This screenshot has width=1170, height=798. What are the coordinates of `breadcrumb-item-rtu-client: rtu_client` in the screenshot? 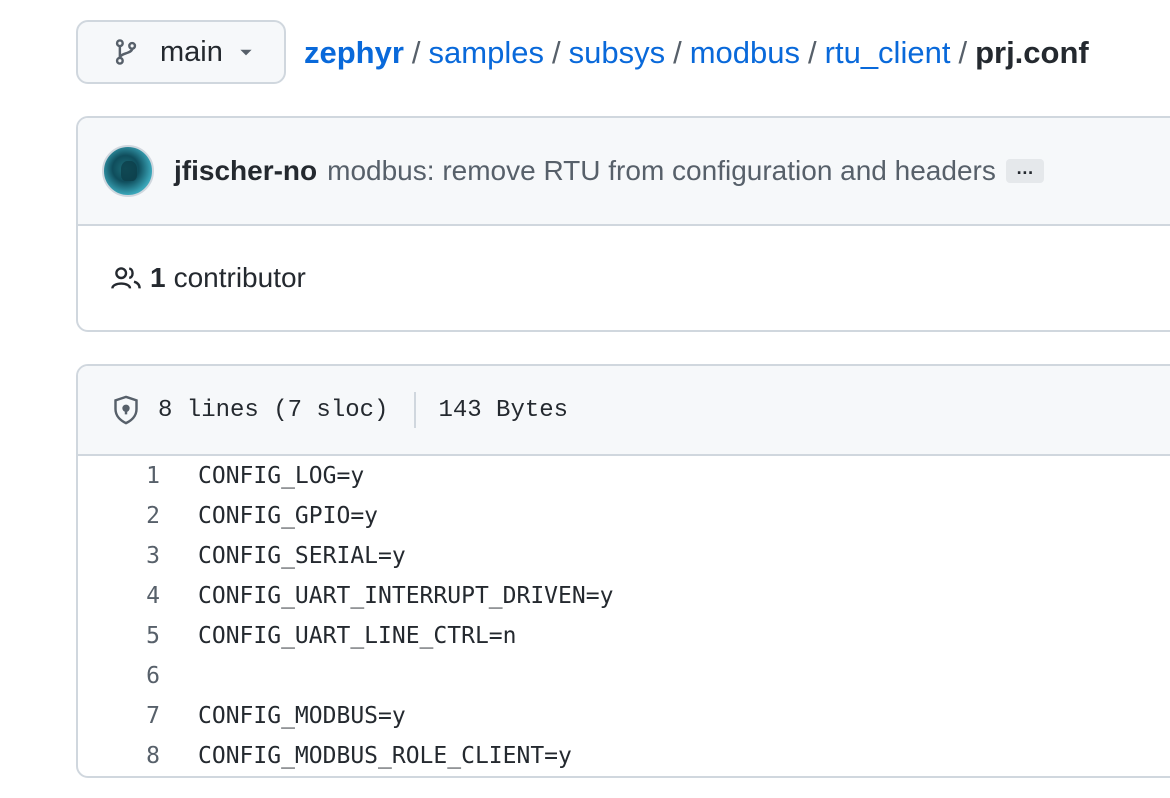 It's located at (888, 52).